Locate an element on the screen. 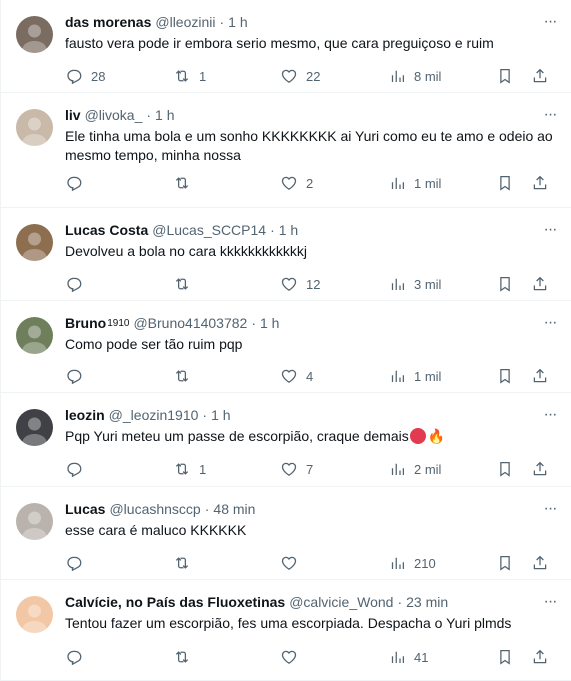 This screenshot has height=681, width=571. reply-button: 28 is located at coordinates (85, 76).